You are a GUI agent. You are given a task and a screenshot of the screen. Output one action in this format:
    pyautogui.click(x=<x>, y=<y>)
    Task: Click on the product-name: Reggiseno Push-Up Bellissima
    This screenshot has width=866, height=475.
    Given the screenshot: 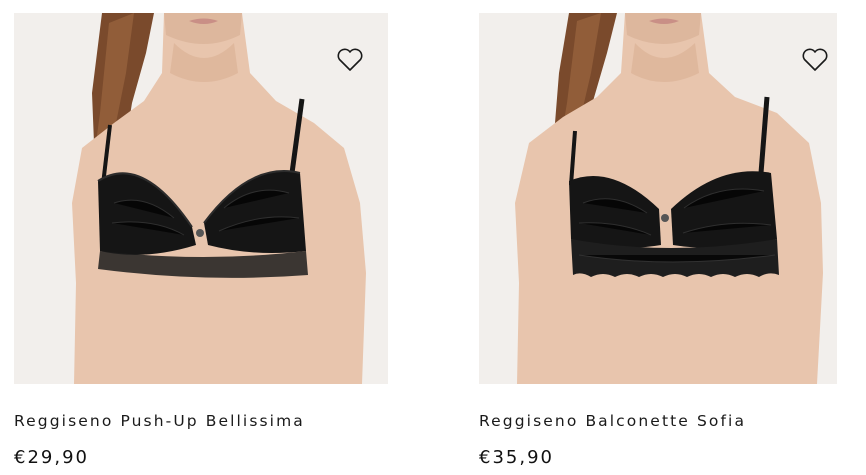 What is the action you would take?
    pyautogui.click(x=159, y=421)
    